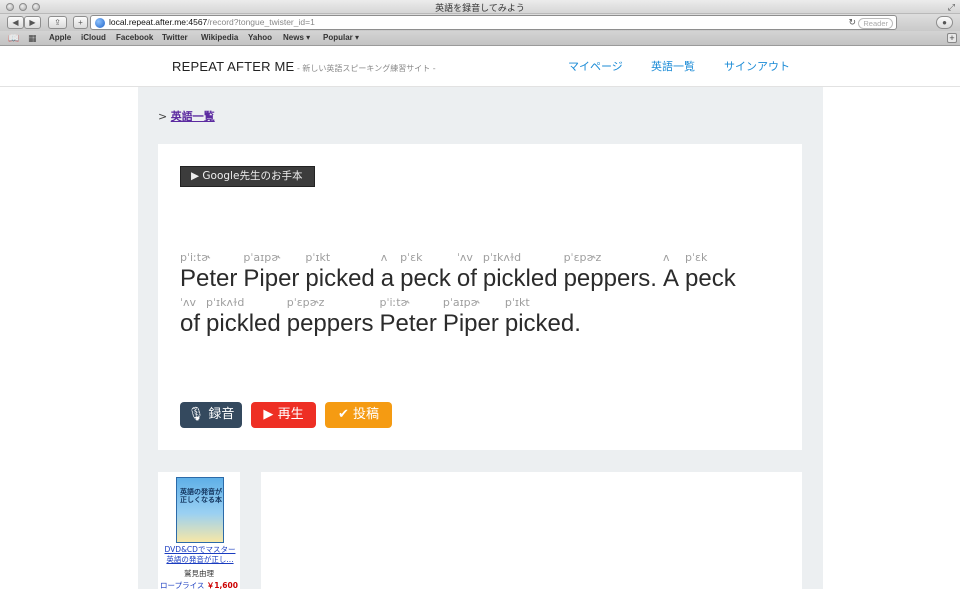 The width and height of the screenshot is (960, 589). Describe the element at coordinates (268, 414) in the screenshot. I see `play-icon: ▶` at that location.